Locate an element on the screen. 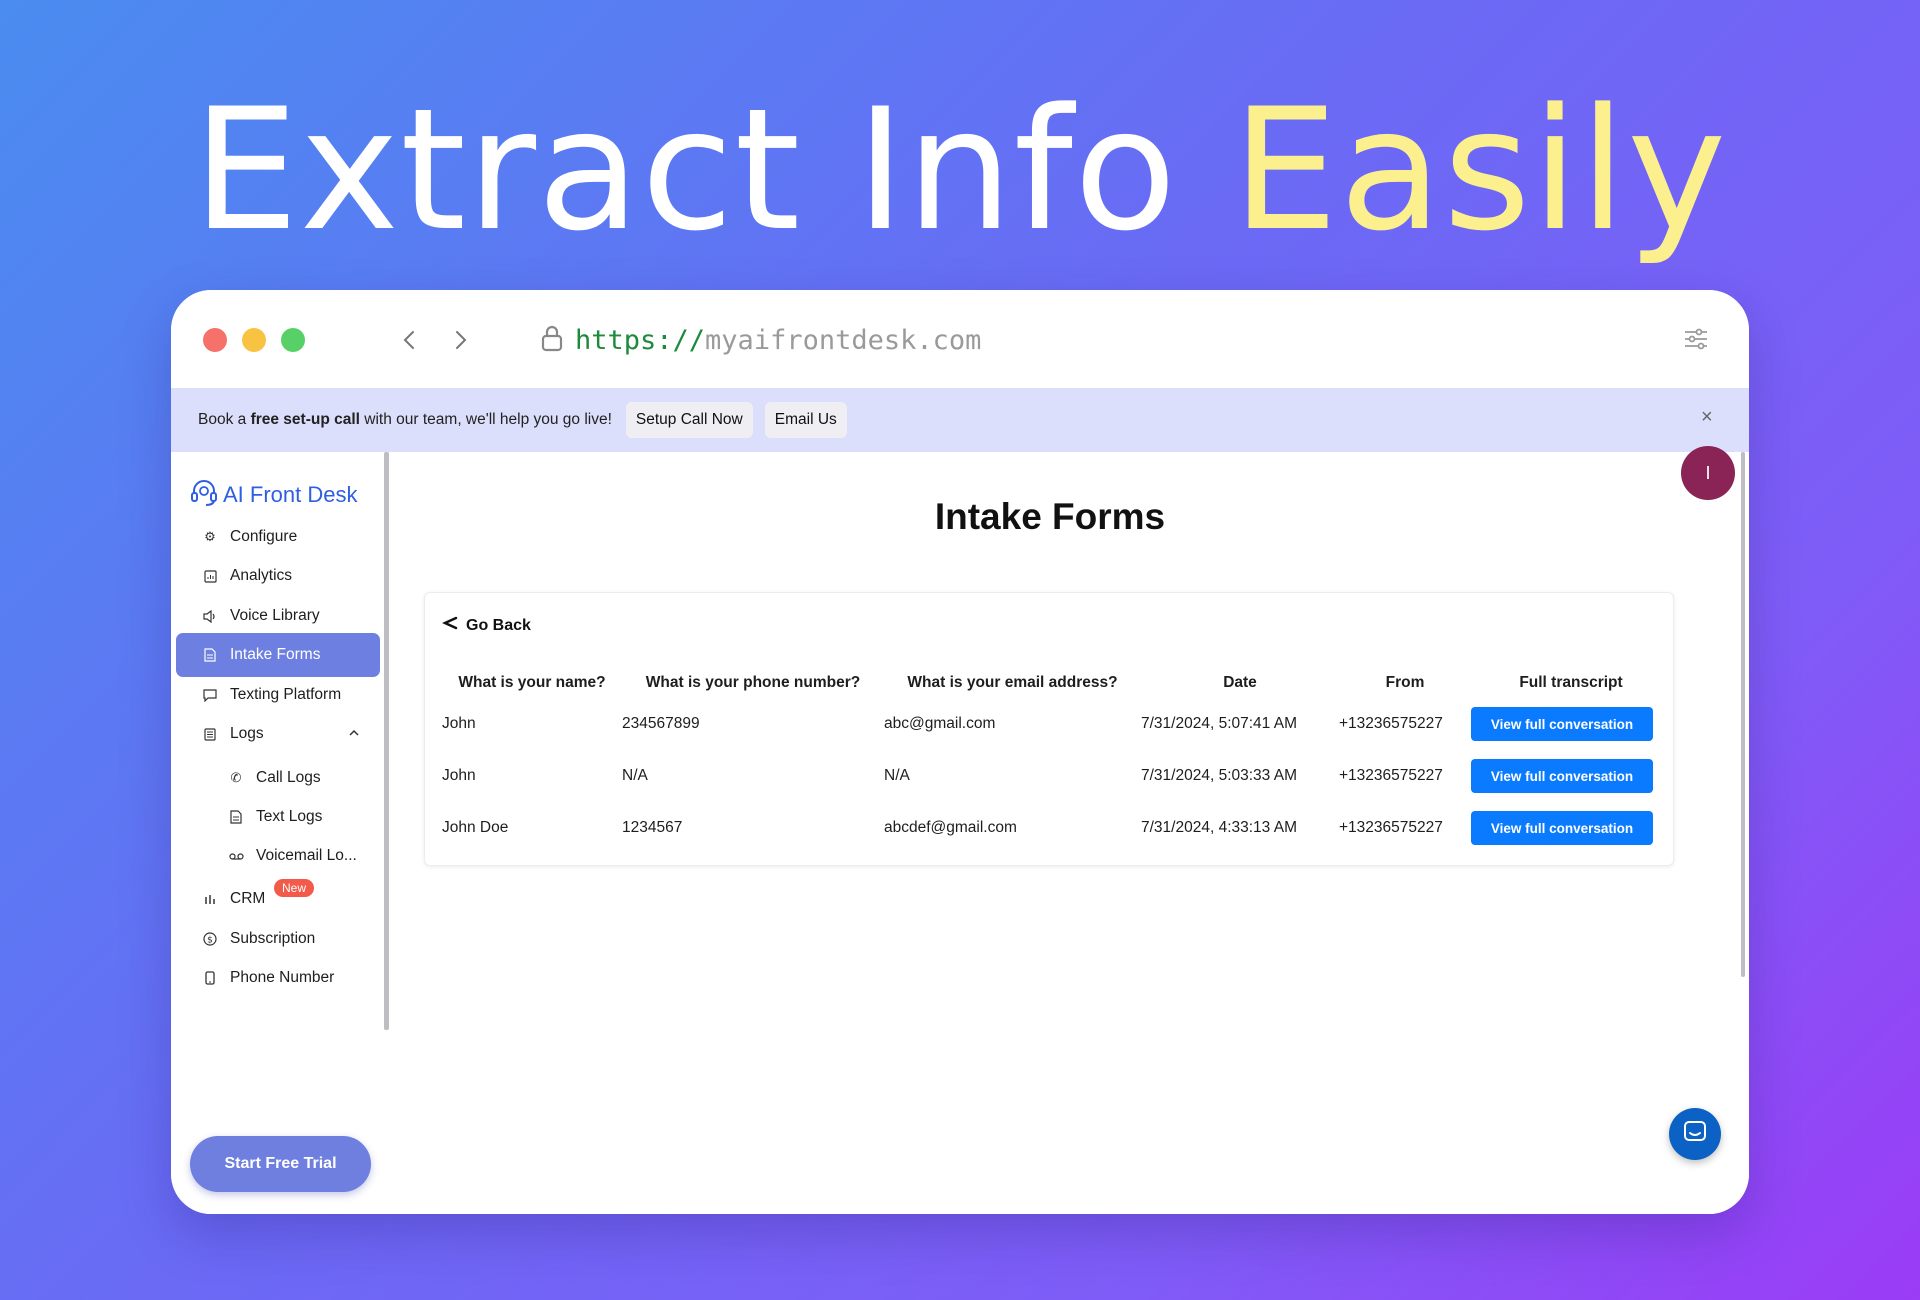 This screenshot has height=1300, width=1920. cell-phone: 1234567 is located at coordinates (652, 827).